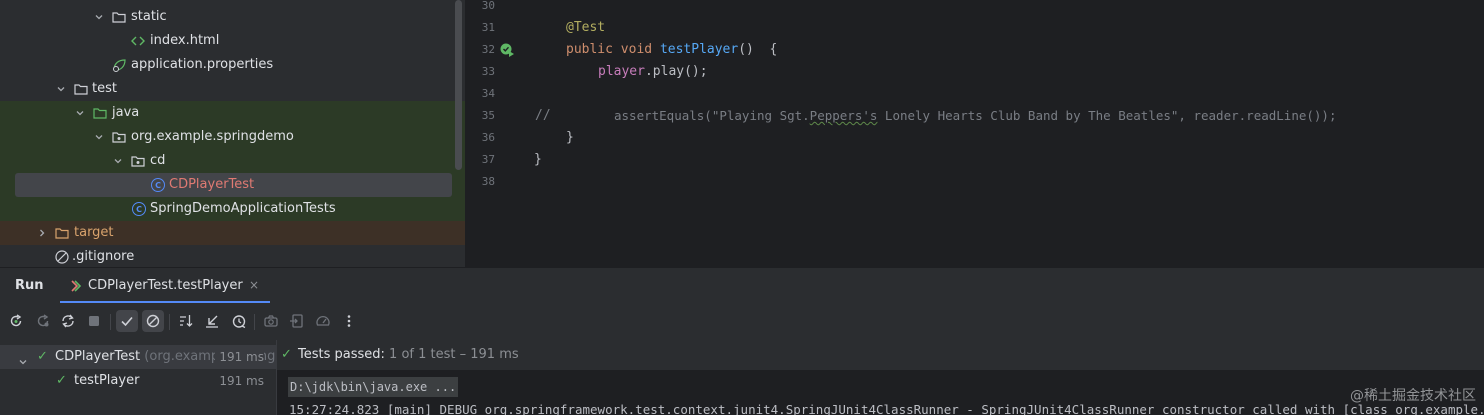 The width and height of the screenshot is (1484, 415). What do you see at coordinates (323, 321) in the screenshot?
I see `coverage-icon` at bounding box center [323, 321].